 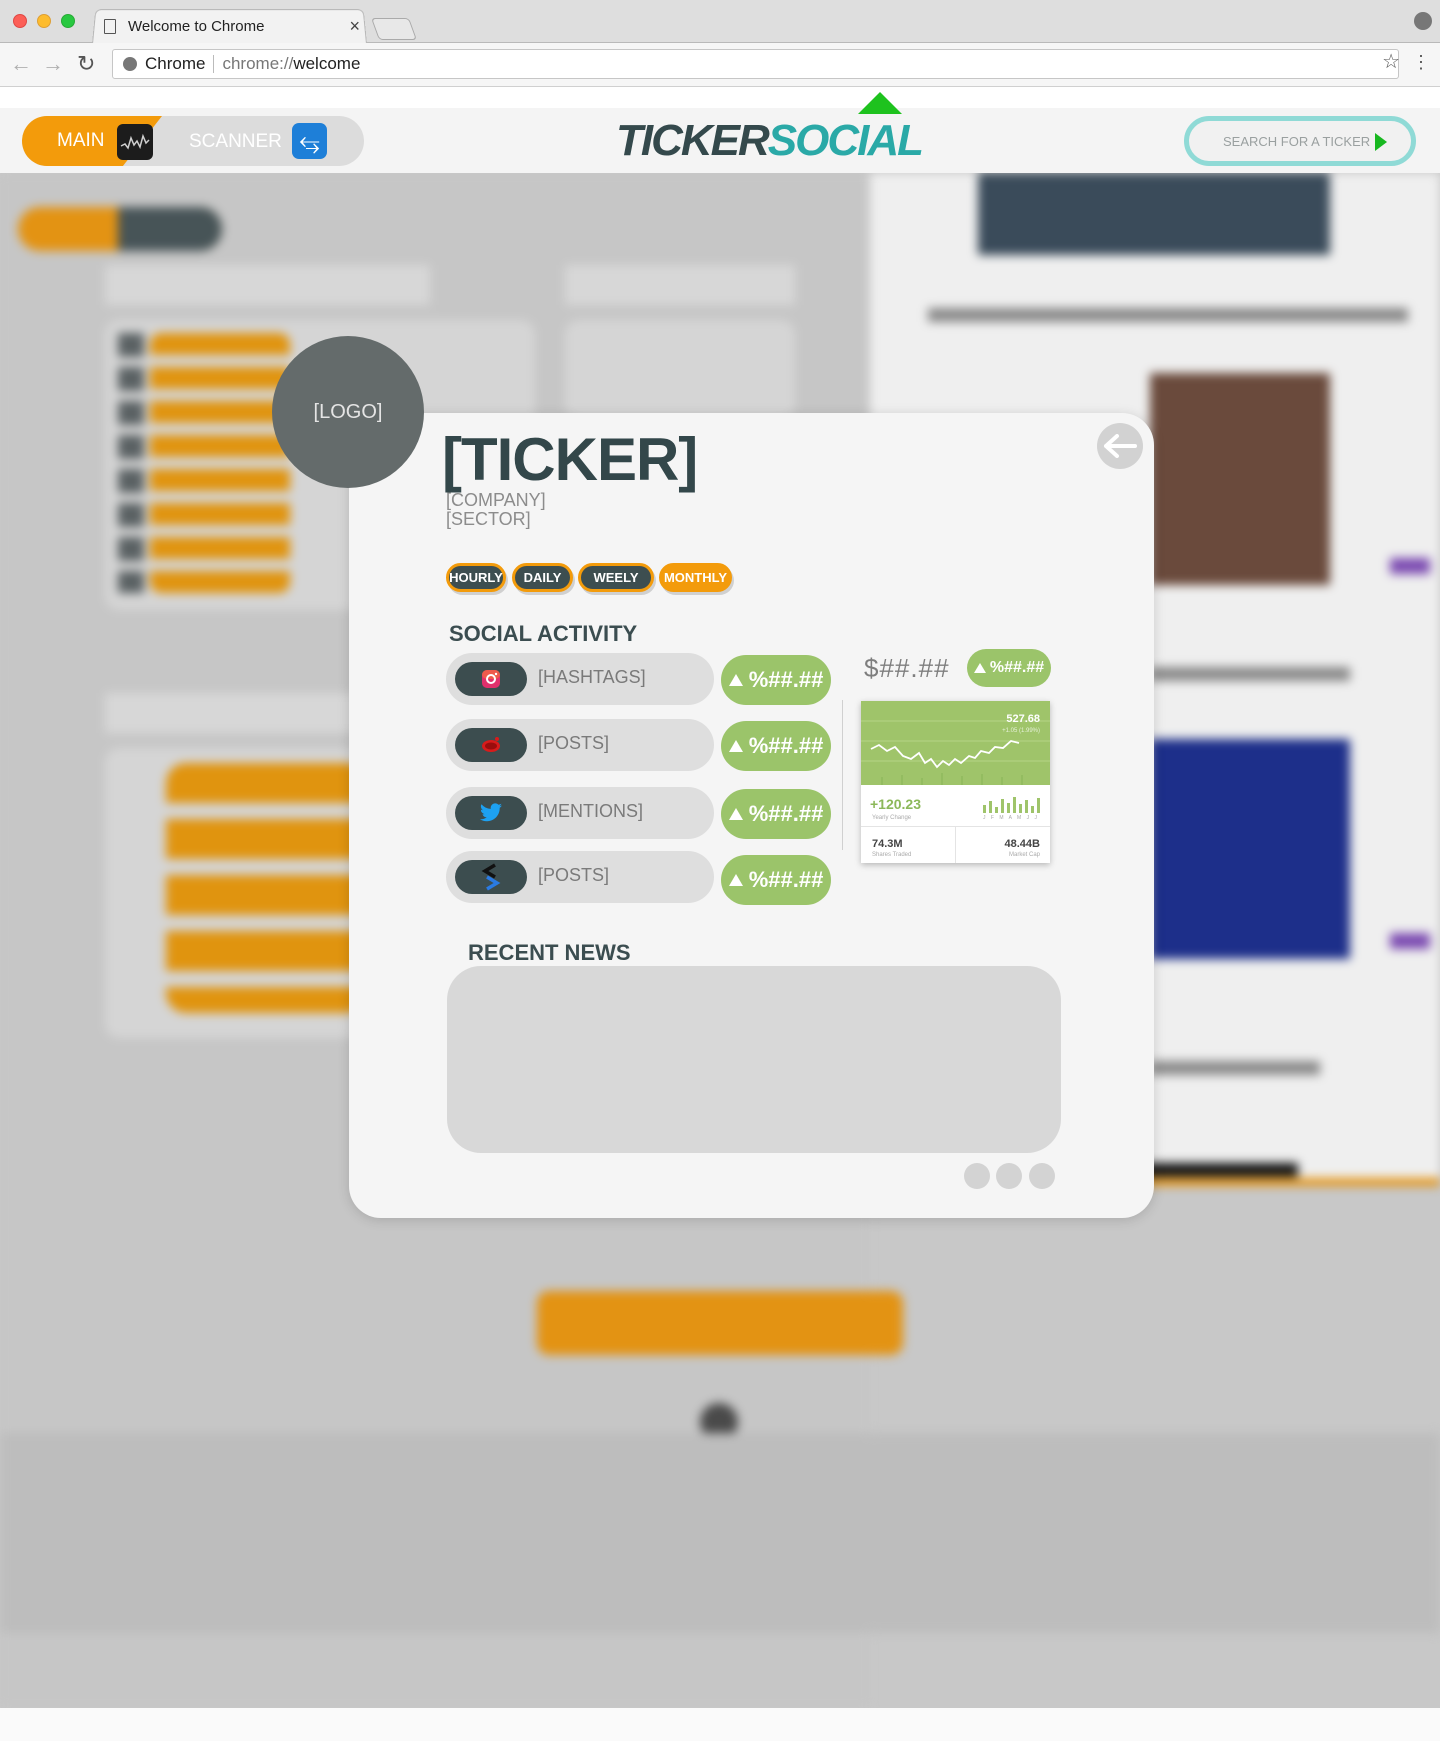 I want to click on sector-name: [SECTOR], so click(x=488, y=519).